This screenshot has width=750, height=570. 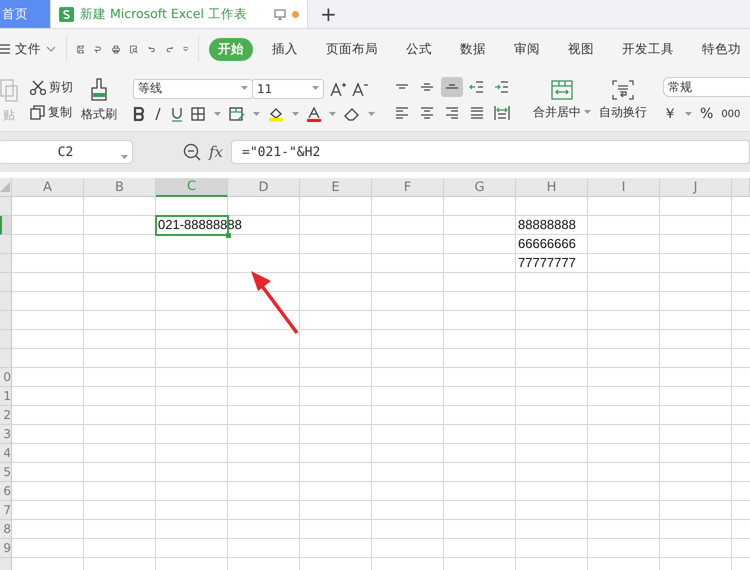 What do you see at coordinates (452, 113) in the screenshot?
I see `align-right-icon` at bounding box center [452, 113].